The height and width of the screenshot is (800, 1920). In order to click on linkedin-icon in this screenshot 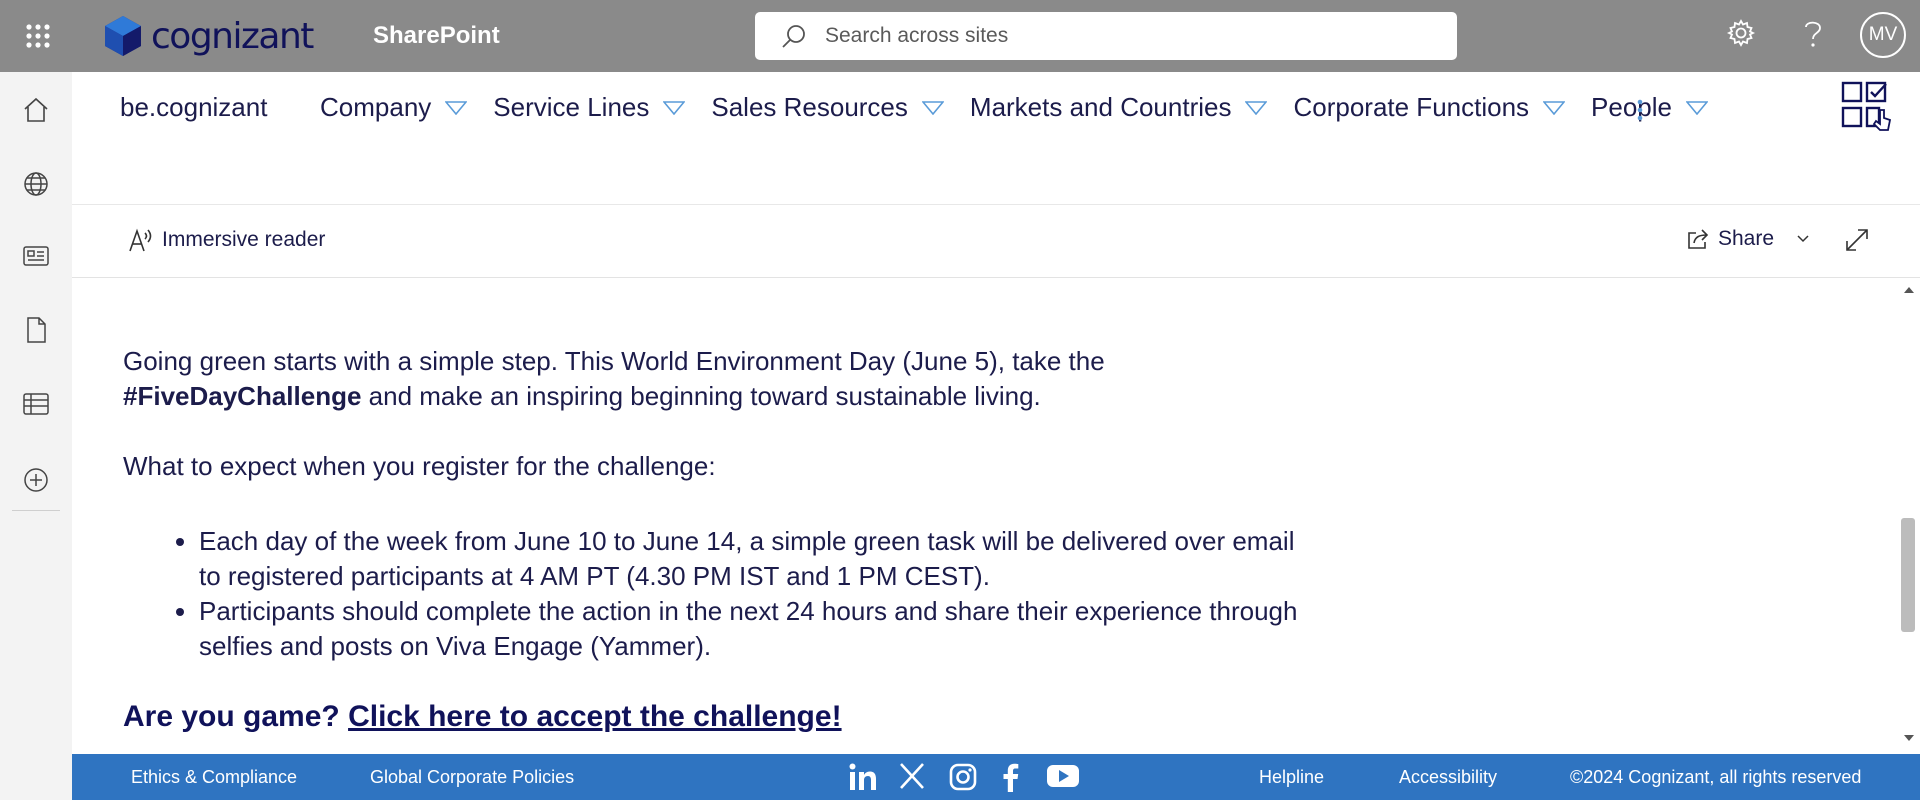, I will do `click(863, 777)`.